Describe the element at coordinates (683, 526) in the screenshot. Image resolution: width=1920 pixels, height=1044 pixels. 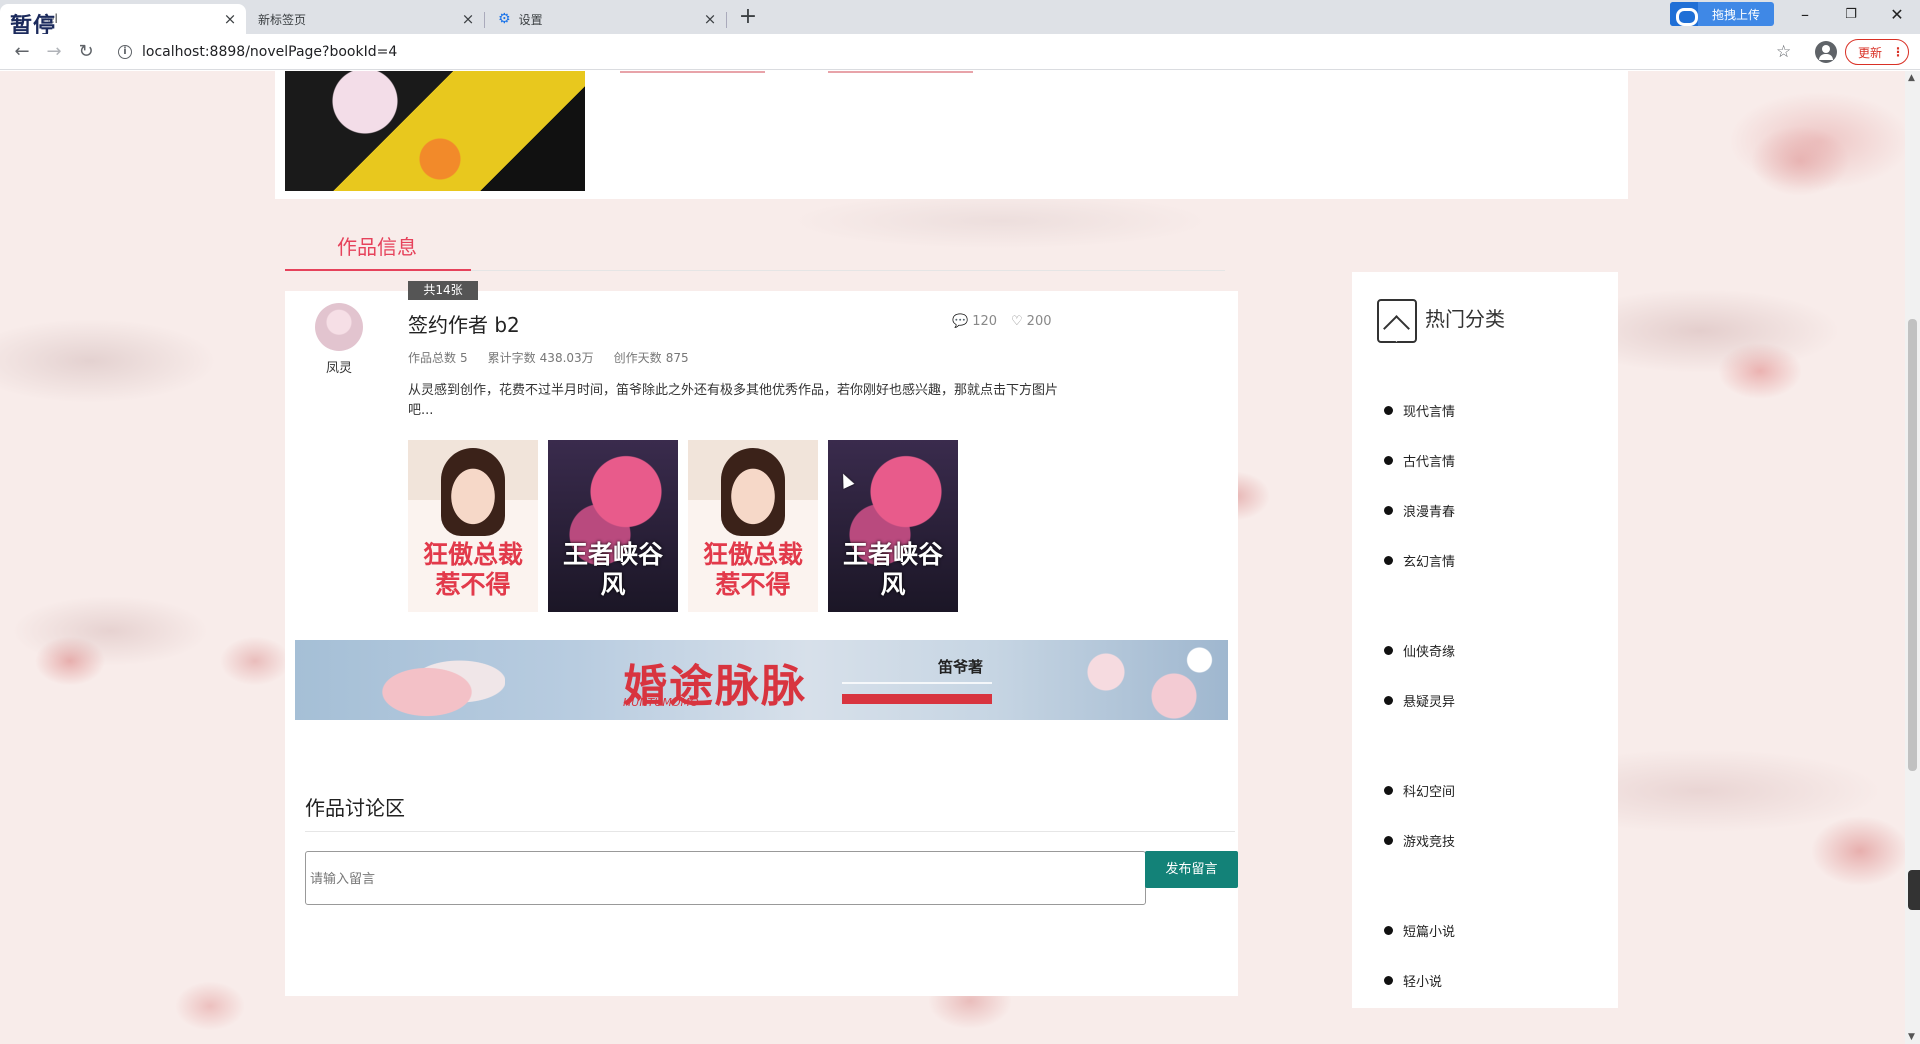
I see `book-list: 狂傲总裁惹不得 王者峡谷风 狂傲总裁惹不得 王者峡谷风` at that location.